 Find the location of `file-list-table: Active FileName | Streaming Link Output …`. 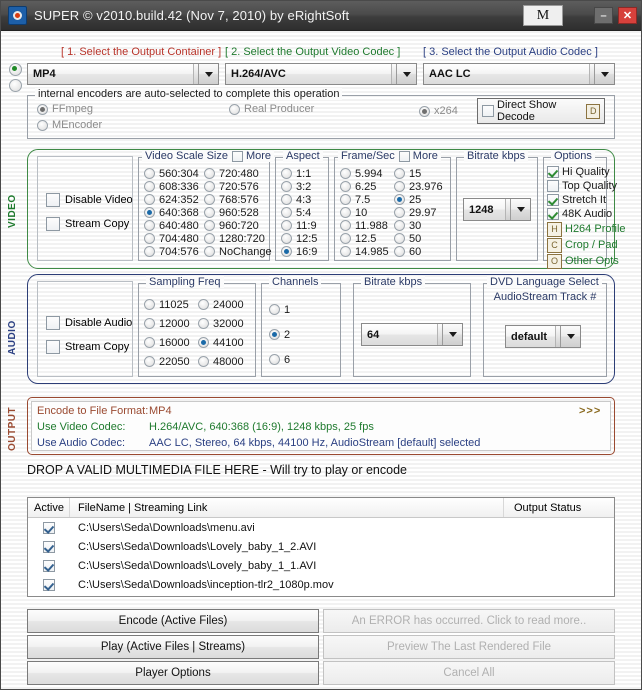

file-list-table: Active FileName | Streaming Link Output … is located at coordinates (321, 547).